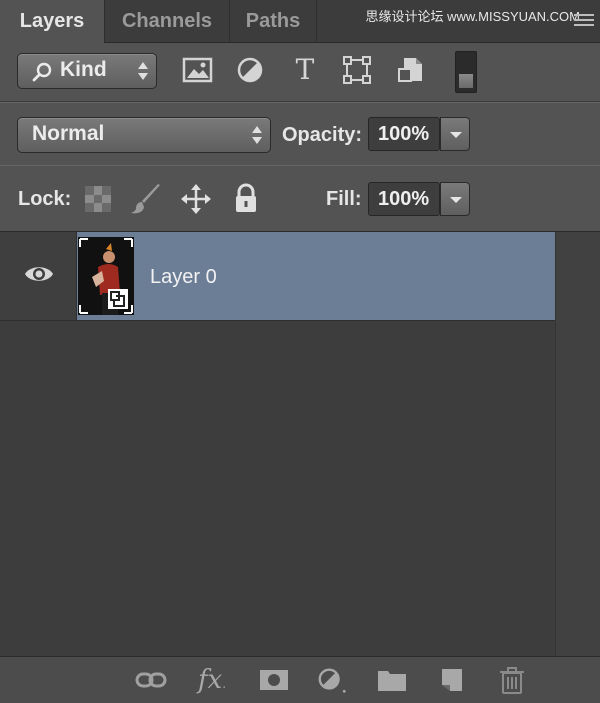  I want to click on lock-transparent-pixels-icon, so click(98, 199).